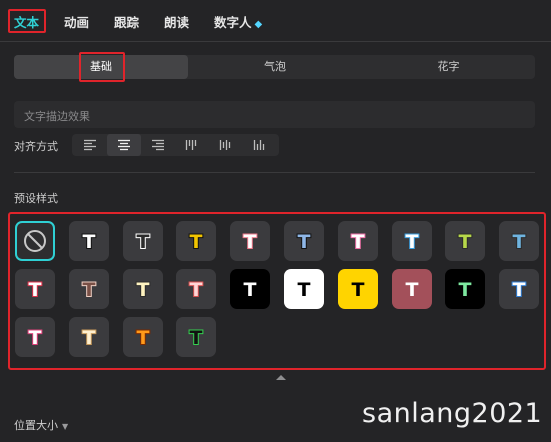  I want to click on vertical-align-bottom-button, so click(260, 145).